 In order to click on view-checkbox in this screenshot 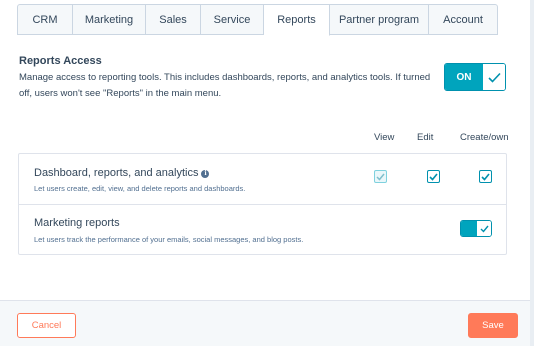, I will do `click(380, 176)`.